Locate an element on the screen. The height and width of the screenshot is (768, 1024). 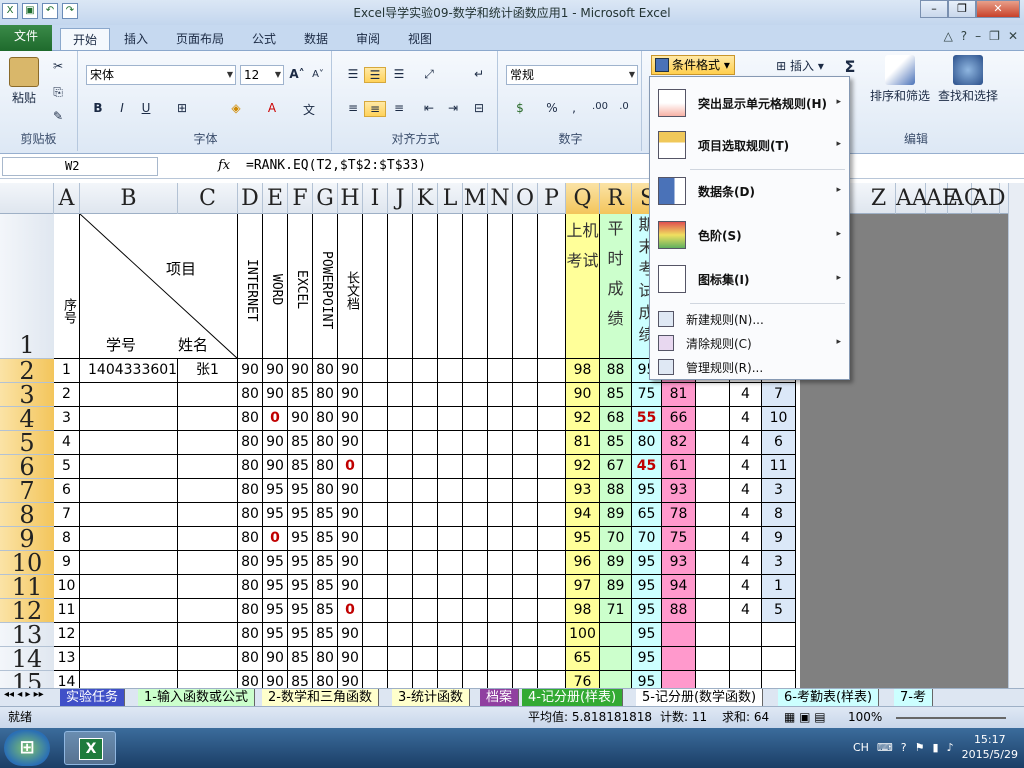
cell-t: 75 is located at coordinates (679, 539).